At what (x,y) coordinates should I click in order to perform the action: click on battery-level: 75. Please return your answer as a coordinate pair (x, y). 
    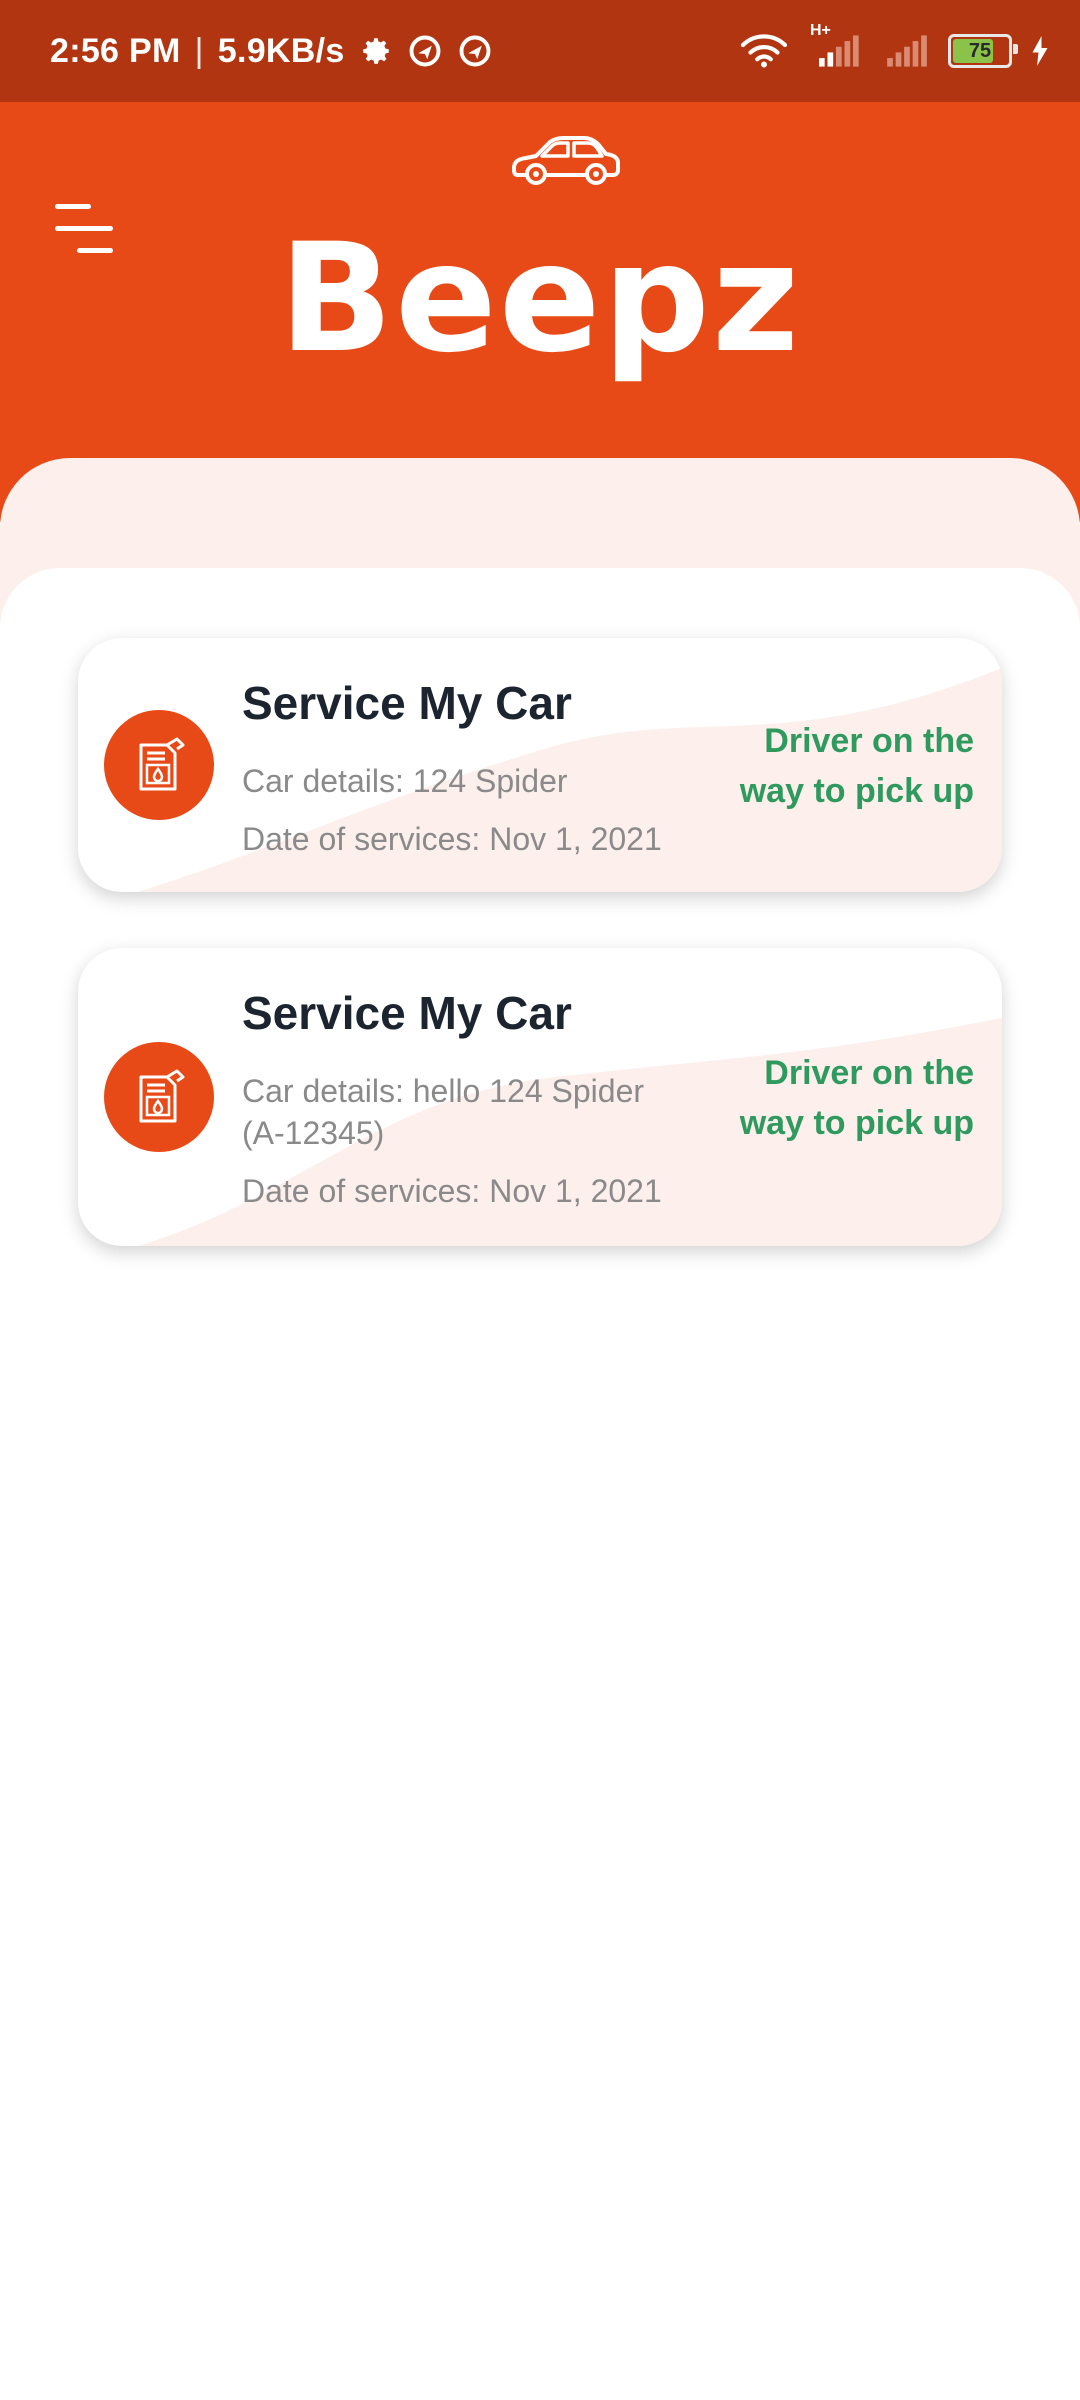
    Looking at the image, I should click on (980, 50).